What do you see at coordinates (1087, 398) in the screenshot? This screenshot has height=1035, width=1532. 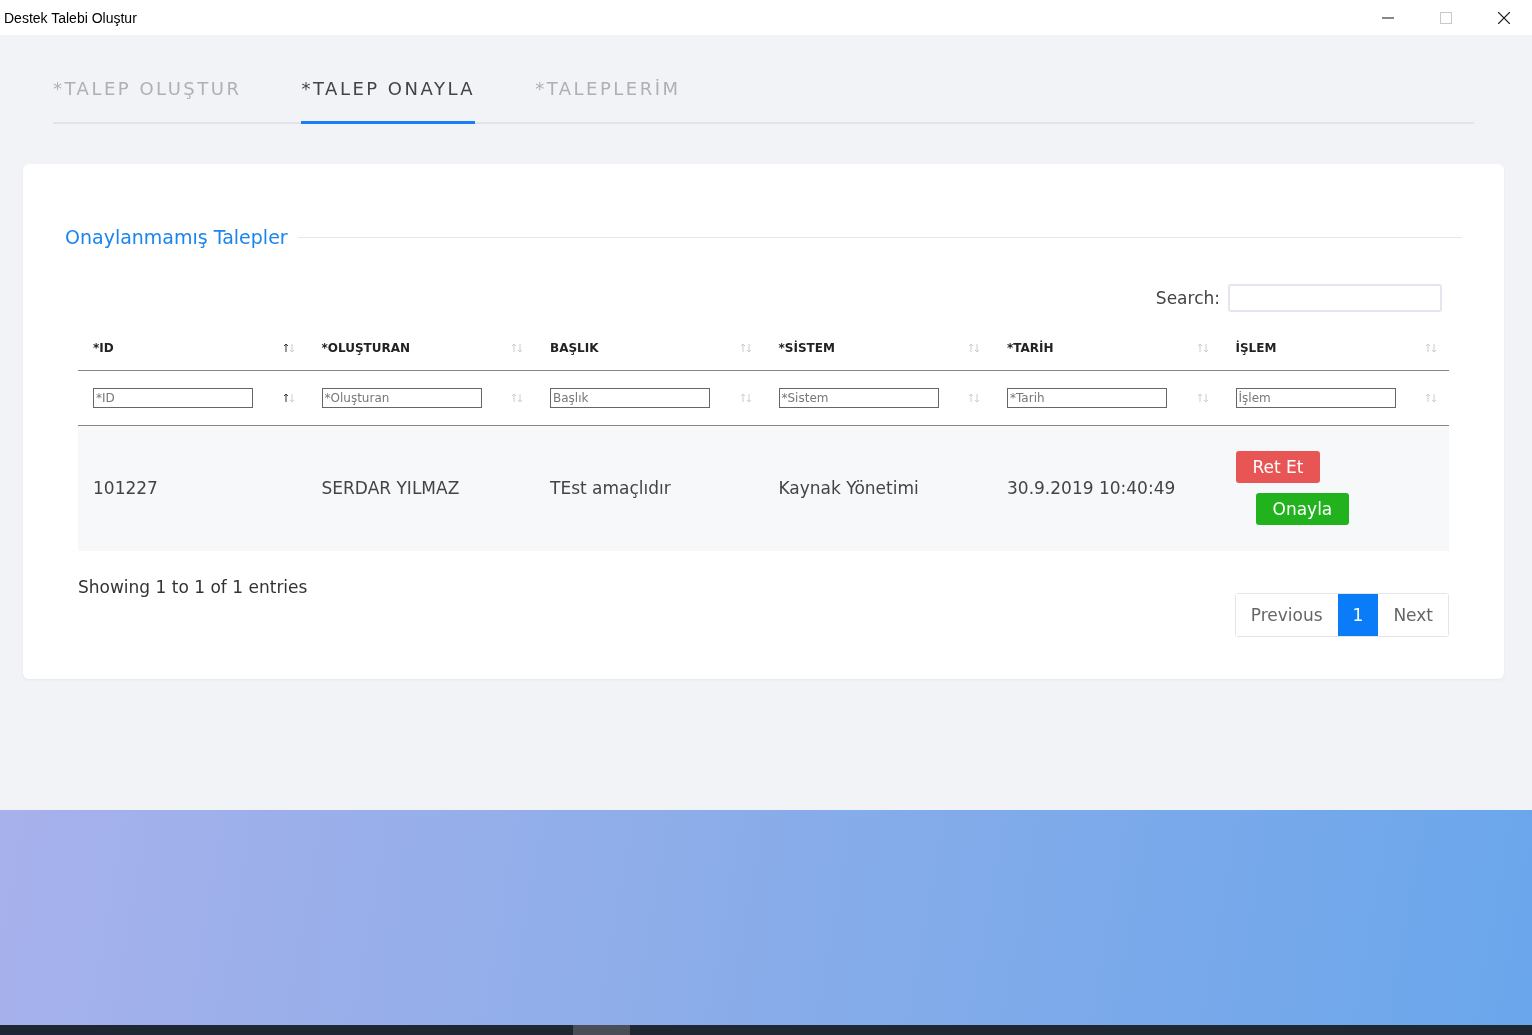 I see `filter-field: *Tarih` at bounding box center [1087, 398].